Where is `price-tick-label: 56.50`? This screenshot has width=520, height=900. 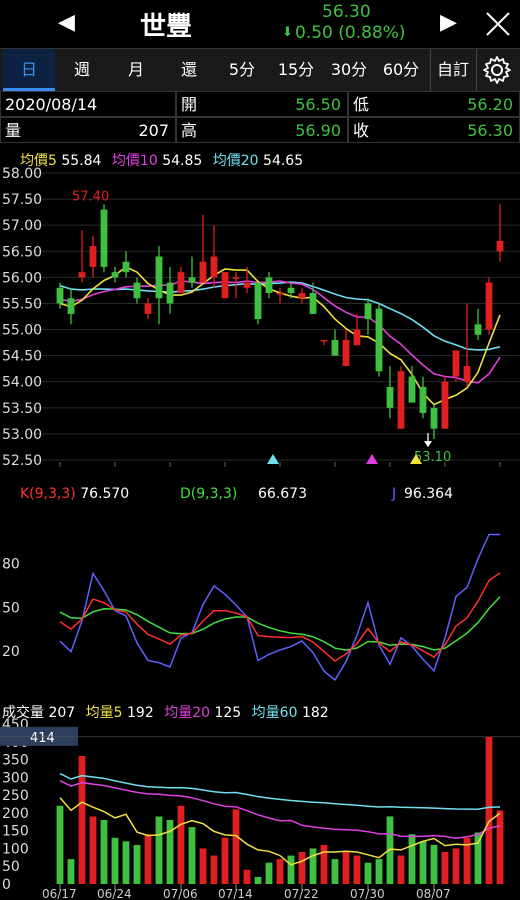 price-tick-label: 56.50 is located at coordinates (22, 252).